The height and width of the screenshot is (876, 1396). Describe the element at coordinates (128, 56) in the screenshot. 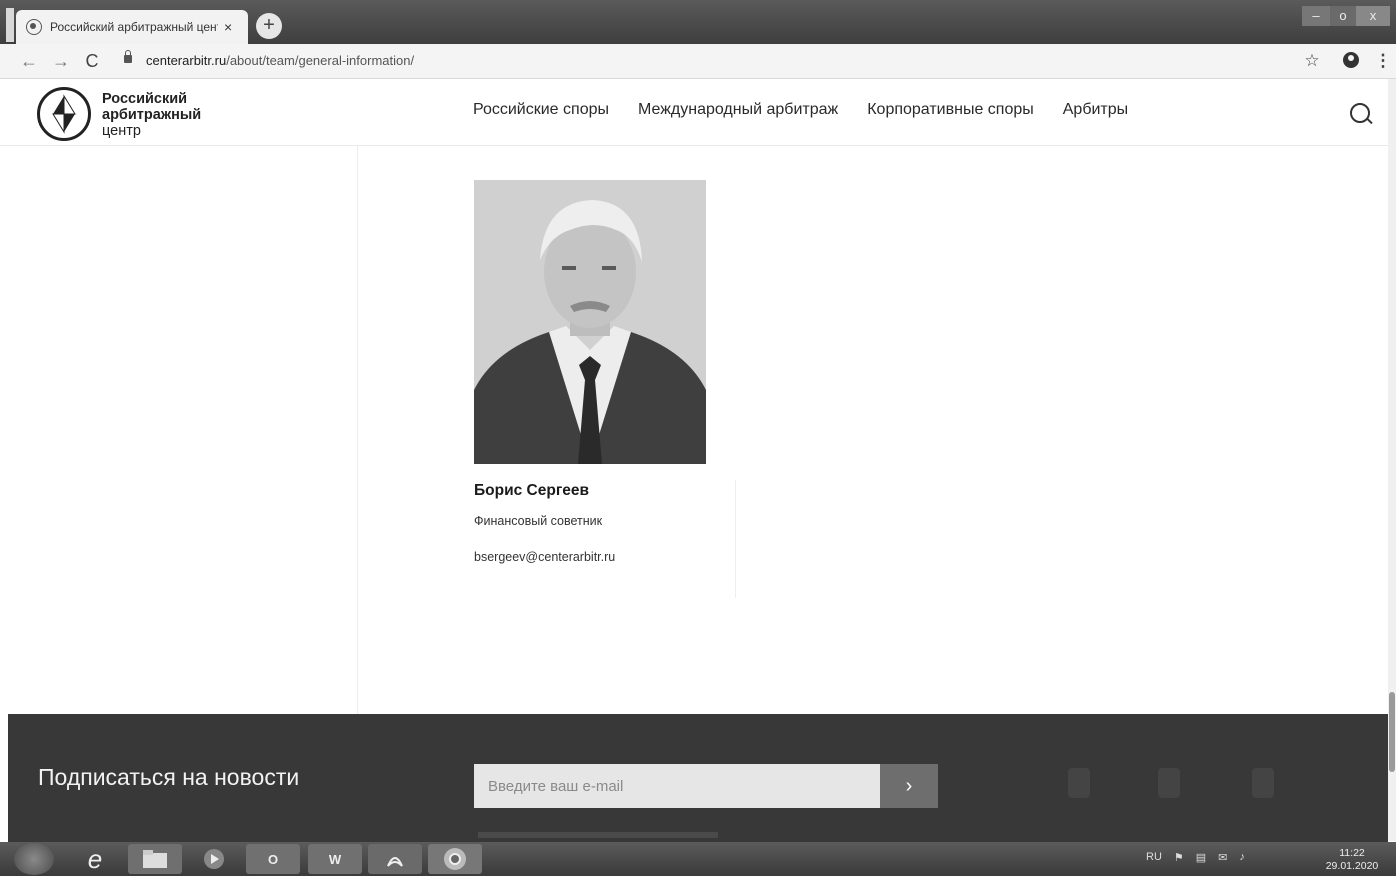

I see `lock-icon` at that location.